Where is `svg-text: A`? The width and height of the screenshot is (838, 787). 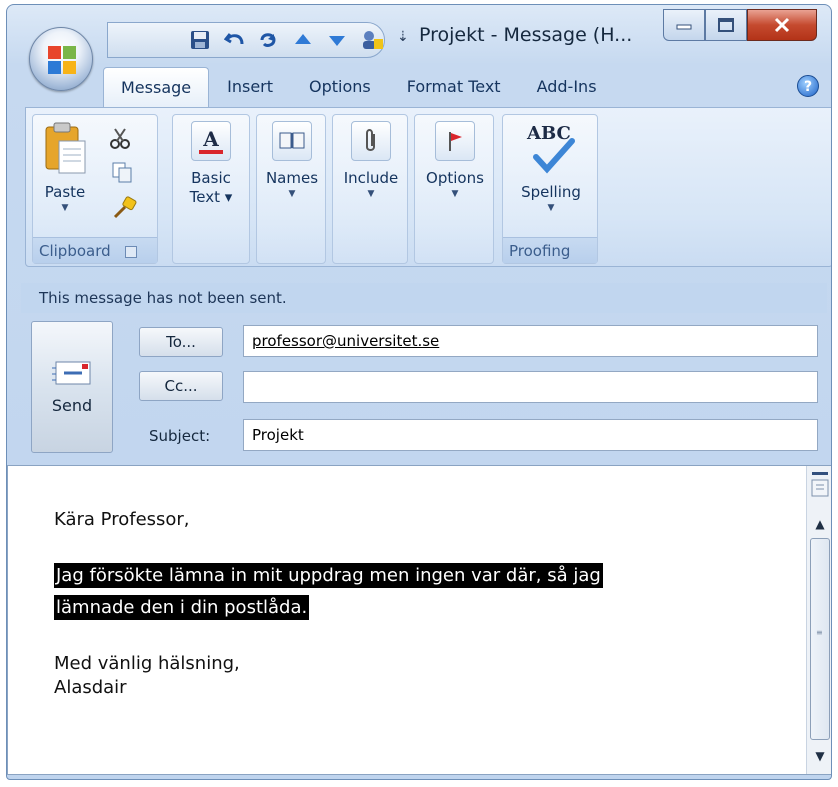 svg-text: A is located at coordinates (210, 139).